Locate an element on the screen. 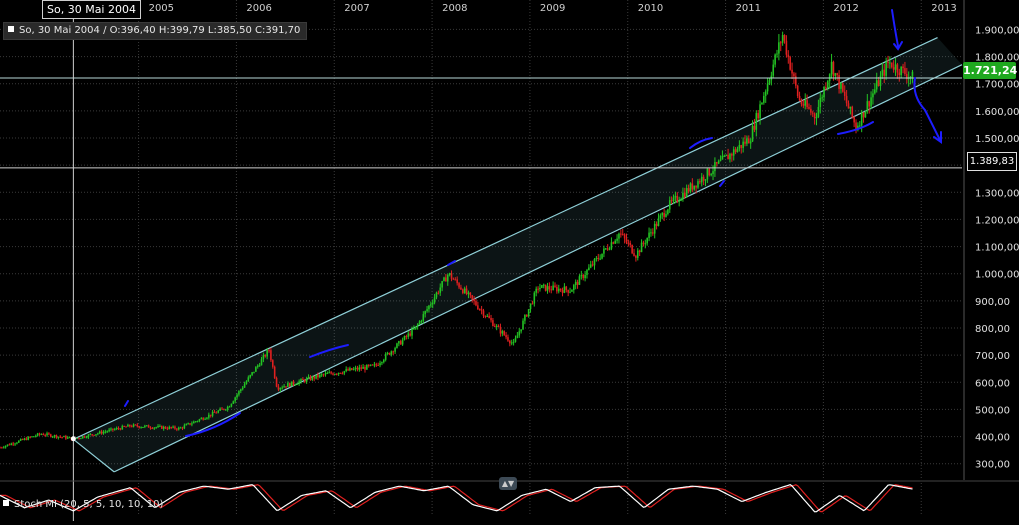  y-tick-label: 800,00 is located at coordinates (992, 329).